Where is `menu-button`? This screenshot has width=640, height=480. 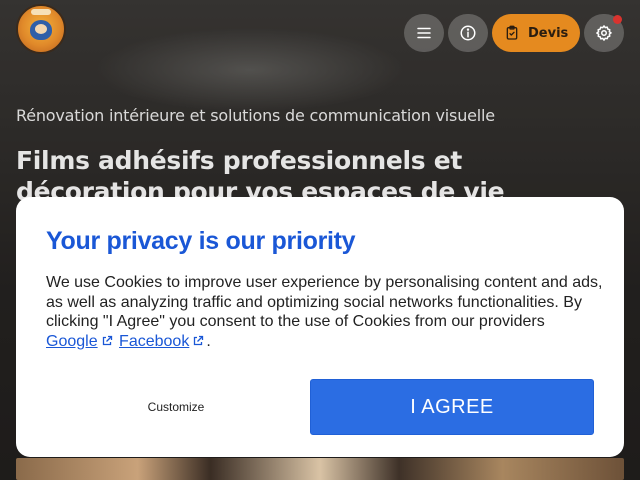 menu-button is located at coordinates (424, 33).